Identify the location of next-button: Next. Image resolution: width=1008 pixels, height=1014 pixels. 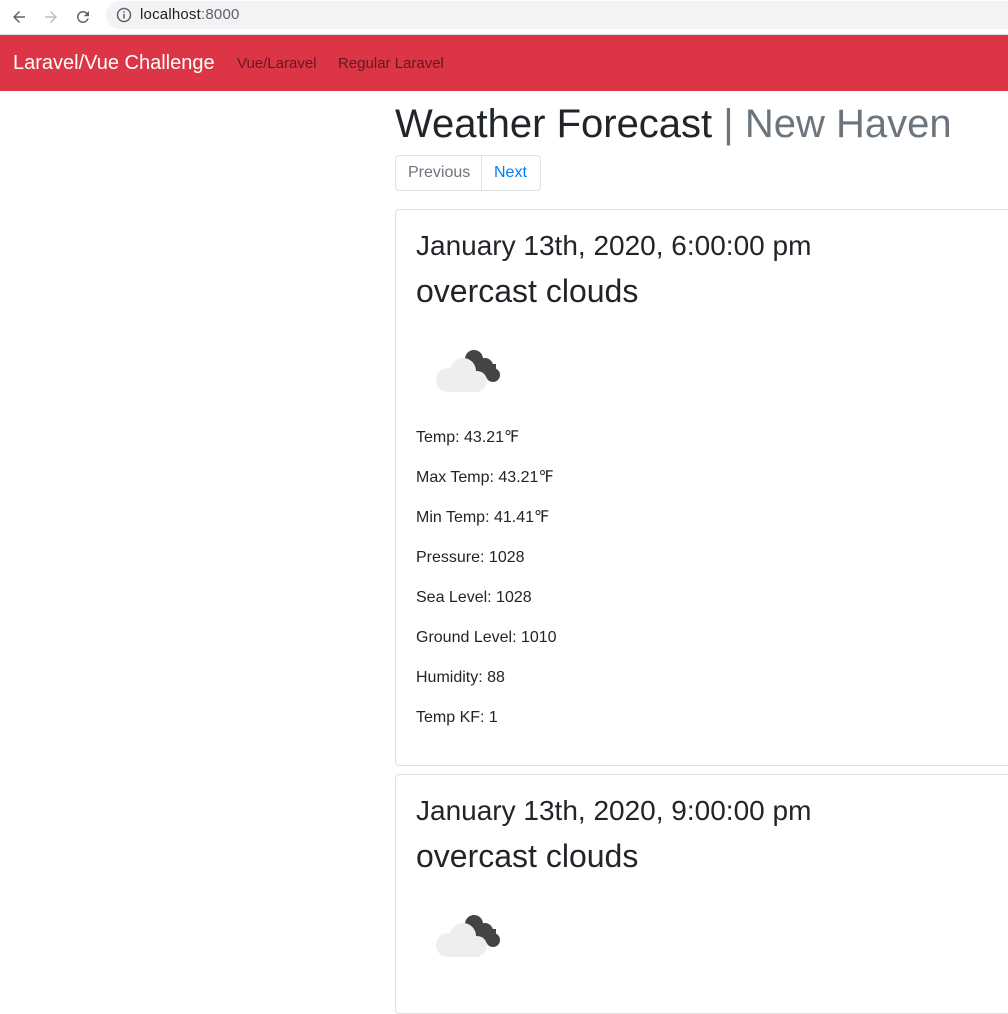
(511, 173).